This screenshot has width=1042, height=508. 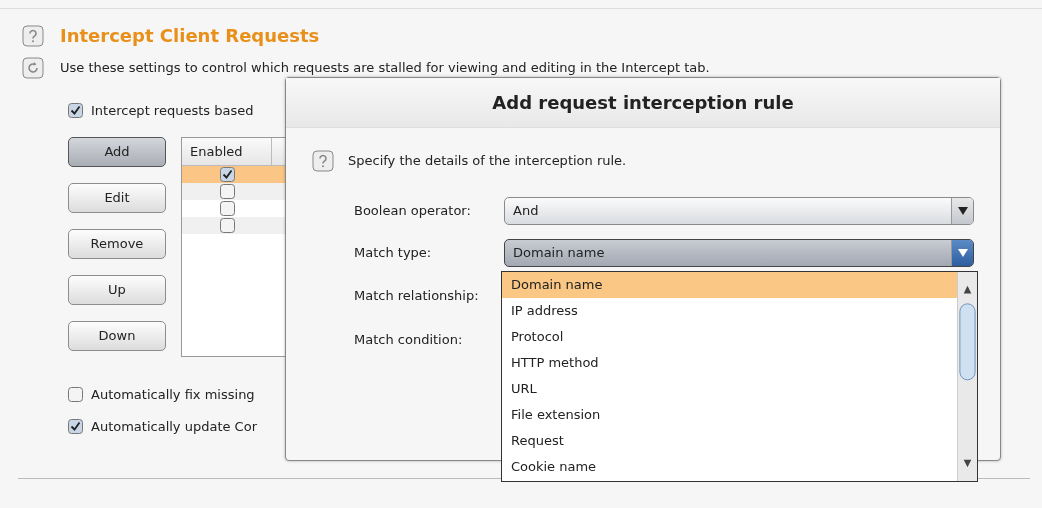 I want to click on dropdown-option: IP address, so click(x=729, y=311).